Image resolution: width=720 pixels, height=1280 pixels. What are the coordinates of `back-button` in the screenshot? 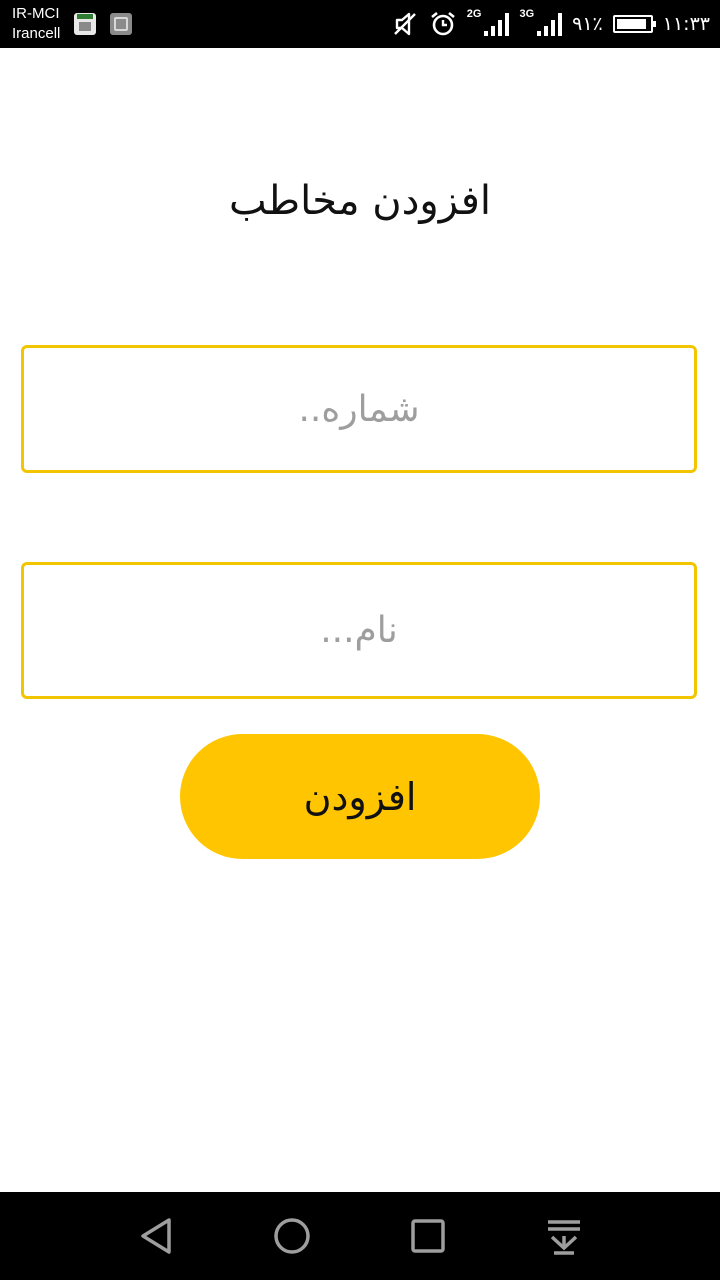 It's located at (156, 1236).